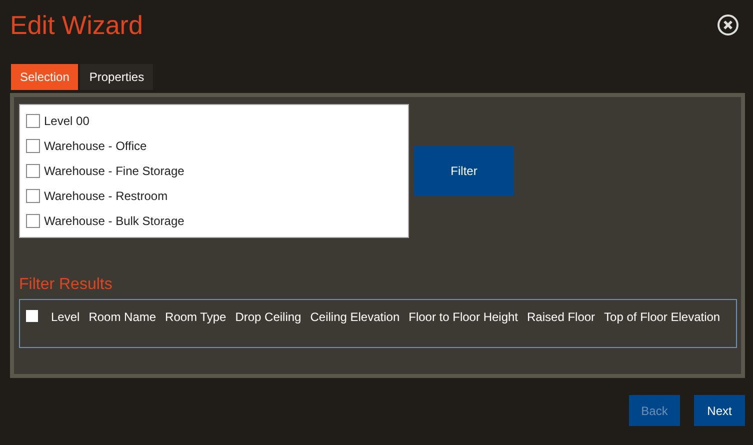 This screenshot has height=445, width=753. I want to click on tab: Properties, so click(117, 77).